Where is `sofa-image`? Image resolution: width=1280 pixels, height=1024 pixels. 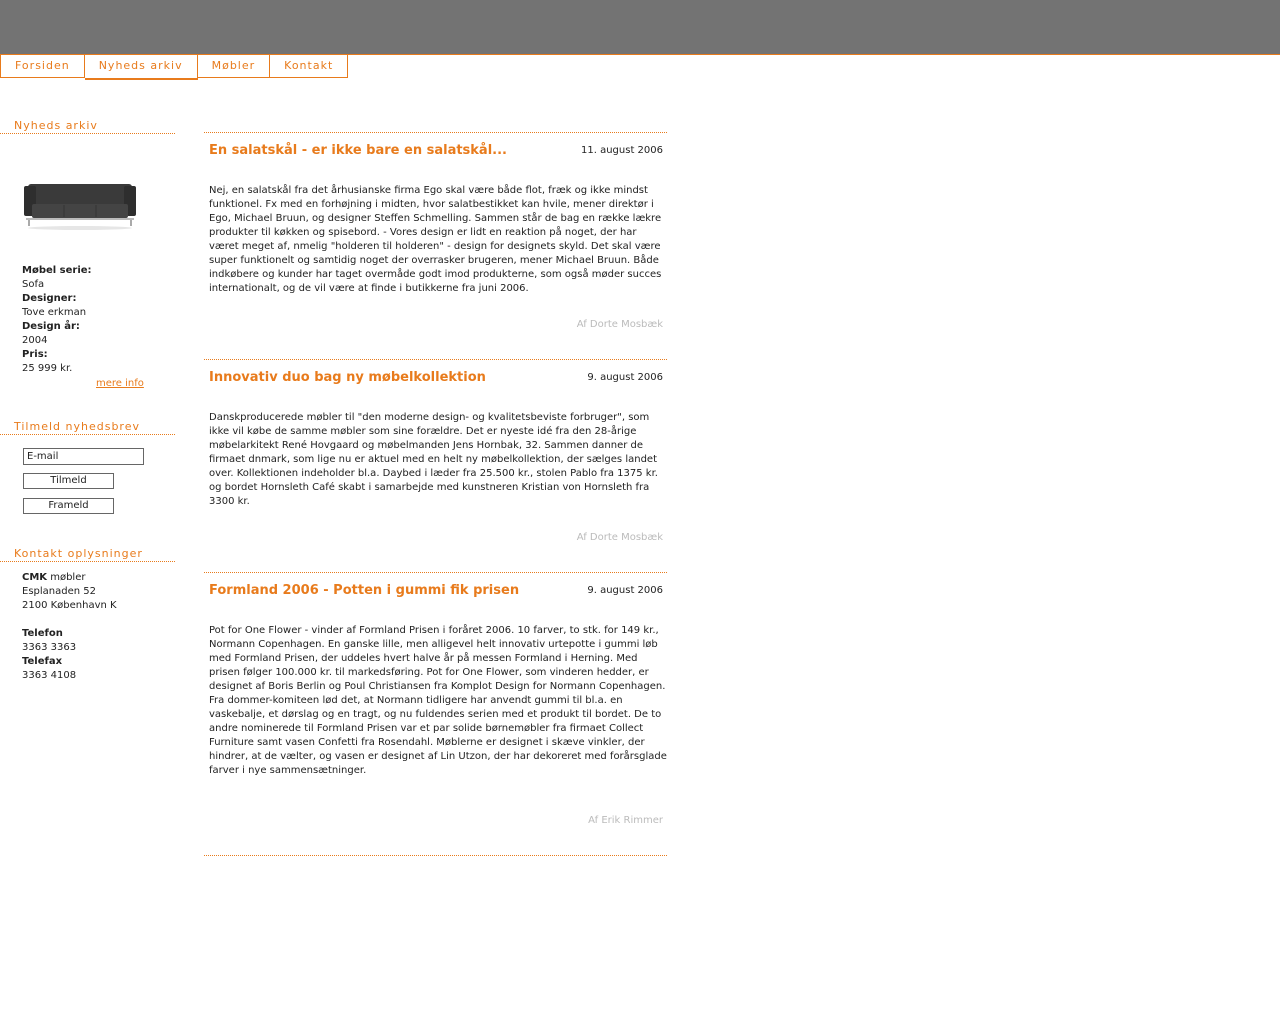 sofa-image is located at coordinates (80, 207).